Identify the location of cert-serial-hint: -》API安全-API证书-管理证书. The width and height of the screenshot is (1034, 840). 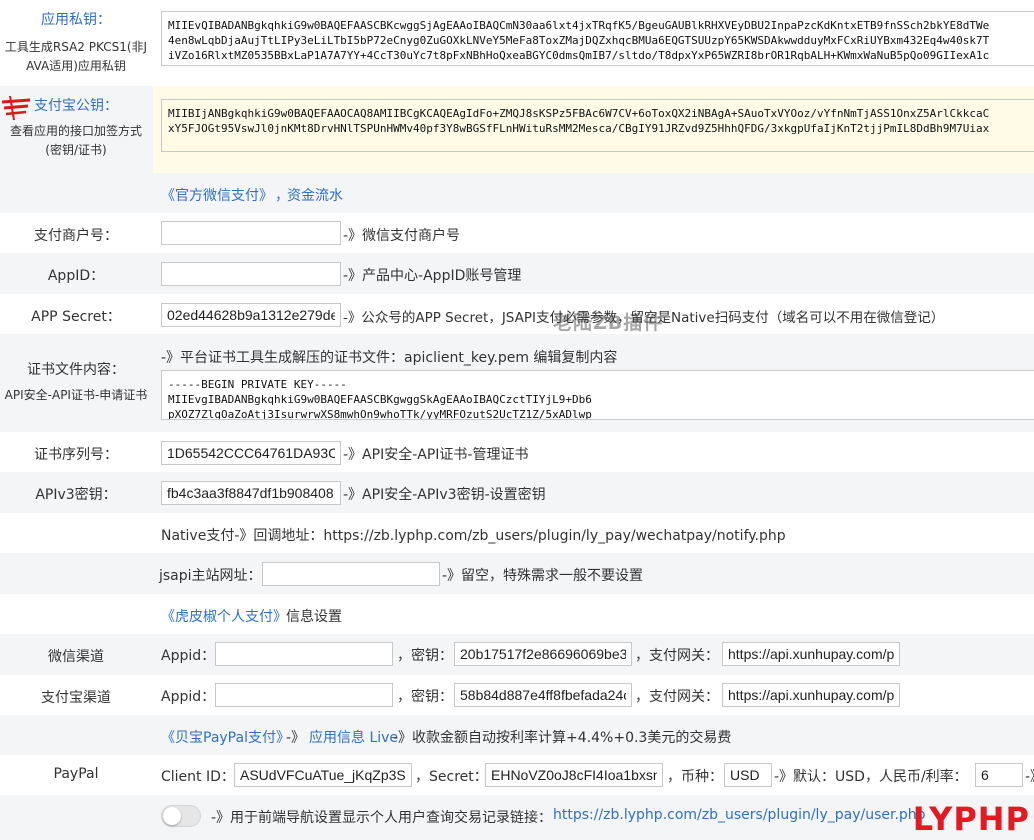
(436, 455).